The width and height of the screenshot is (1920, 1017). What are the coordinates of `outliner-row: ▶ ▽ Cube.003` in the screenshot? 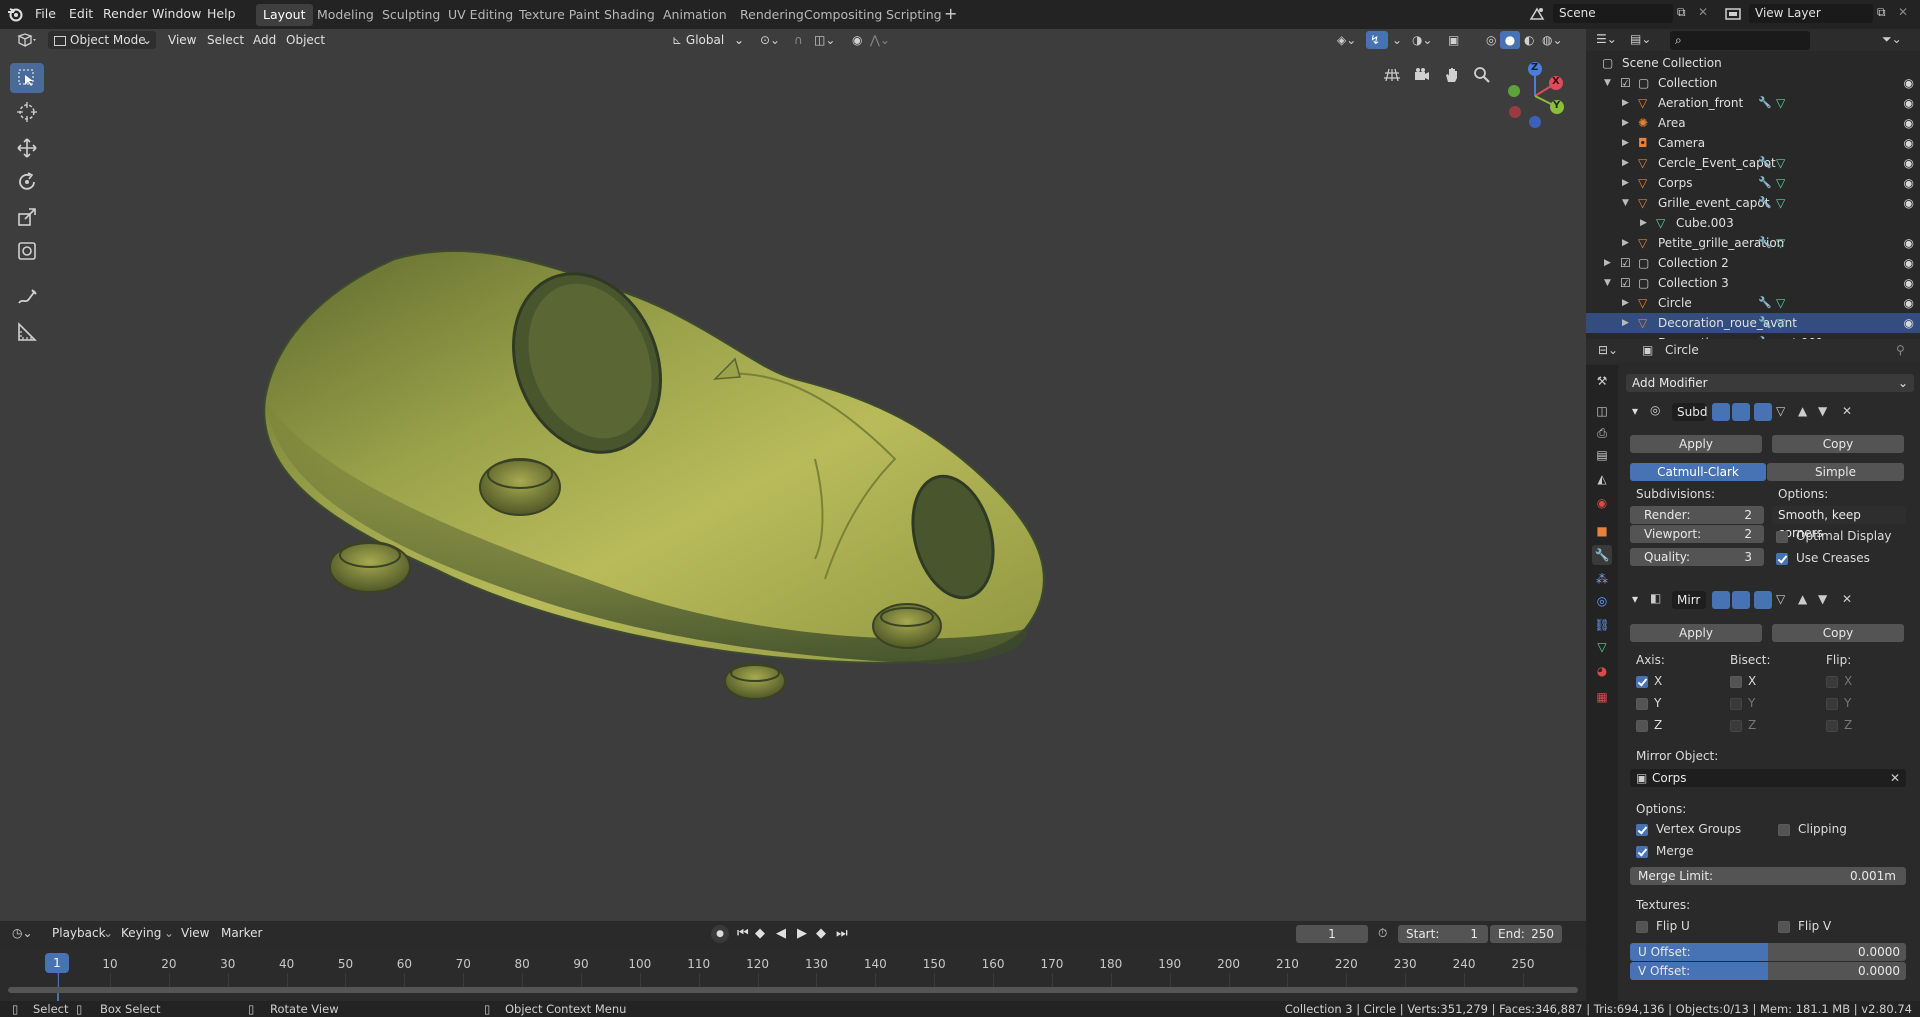 It's located at (1753, 223).